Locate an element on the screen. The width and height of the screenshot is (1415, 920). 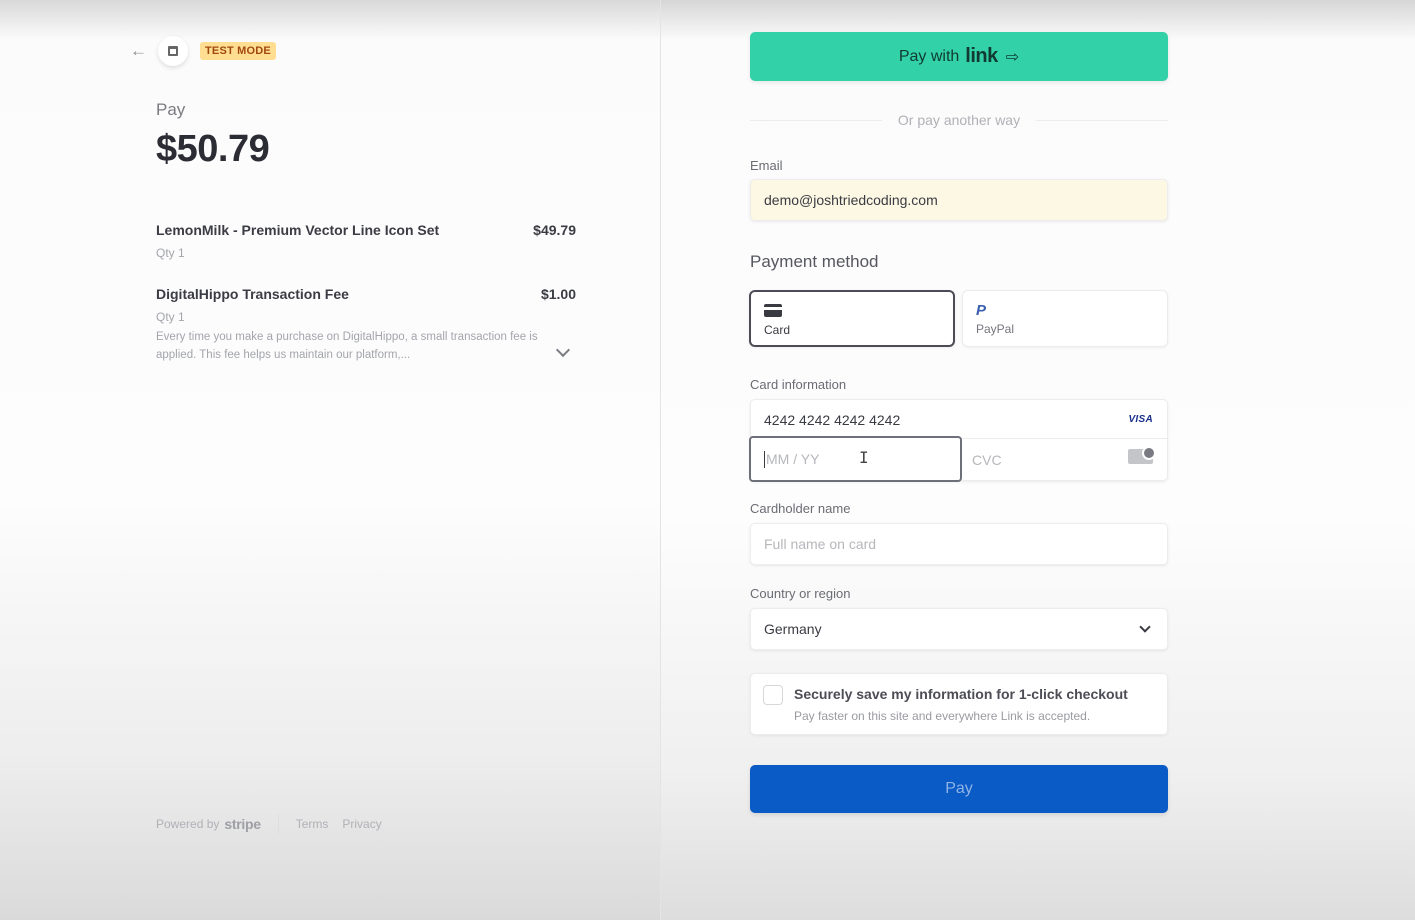
country-select: Germany is located at coordinates (959, 629).